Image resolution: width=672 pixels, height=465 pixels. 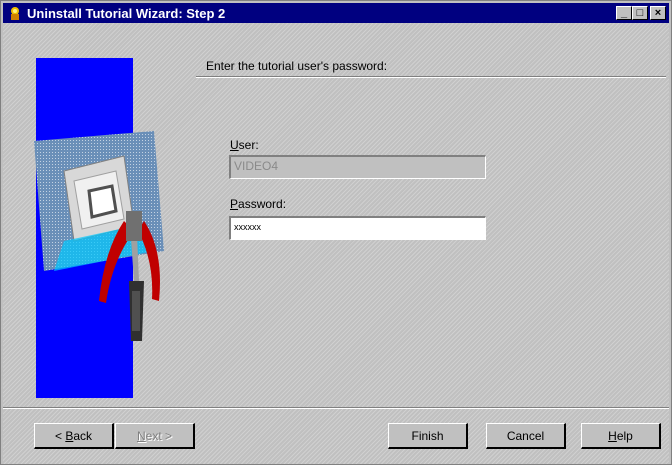 I want to click on help-button: Help, so click(x=621, y=436).